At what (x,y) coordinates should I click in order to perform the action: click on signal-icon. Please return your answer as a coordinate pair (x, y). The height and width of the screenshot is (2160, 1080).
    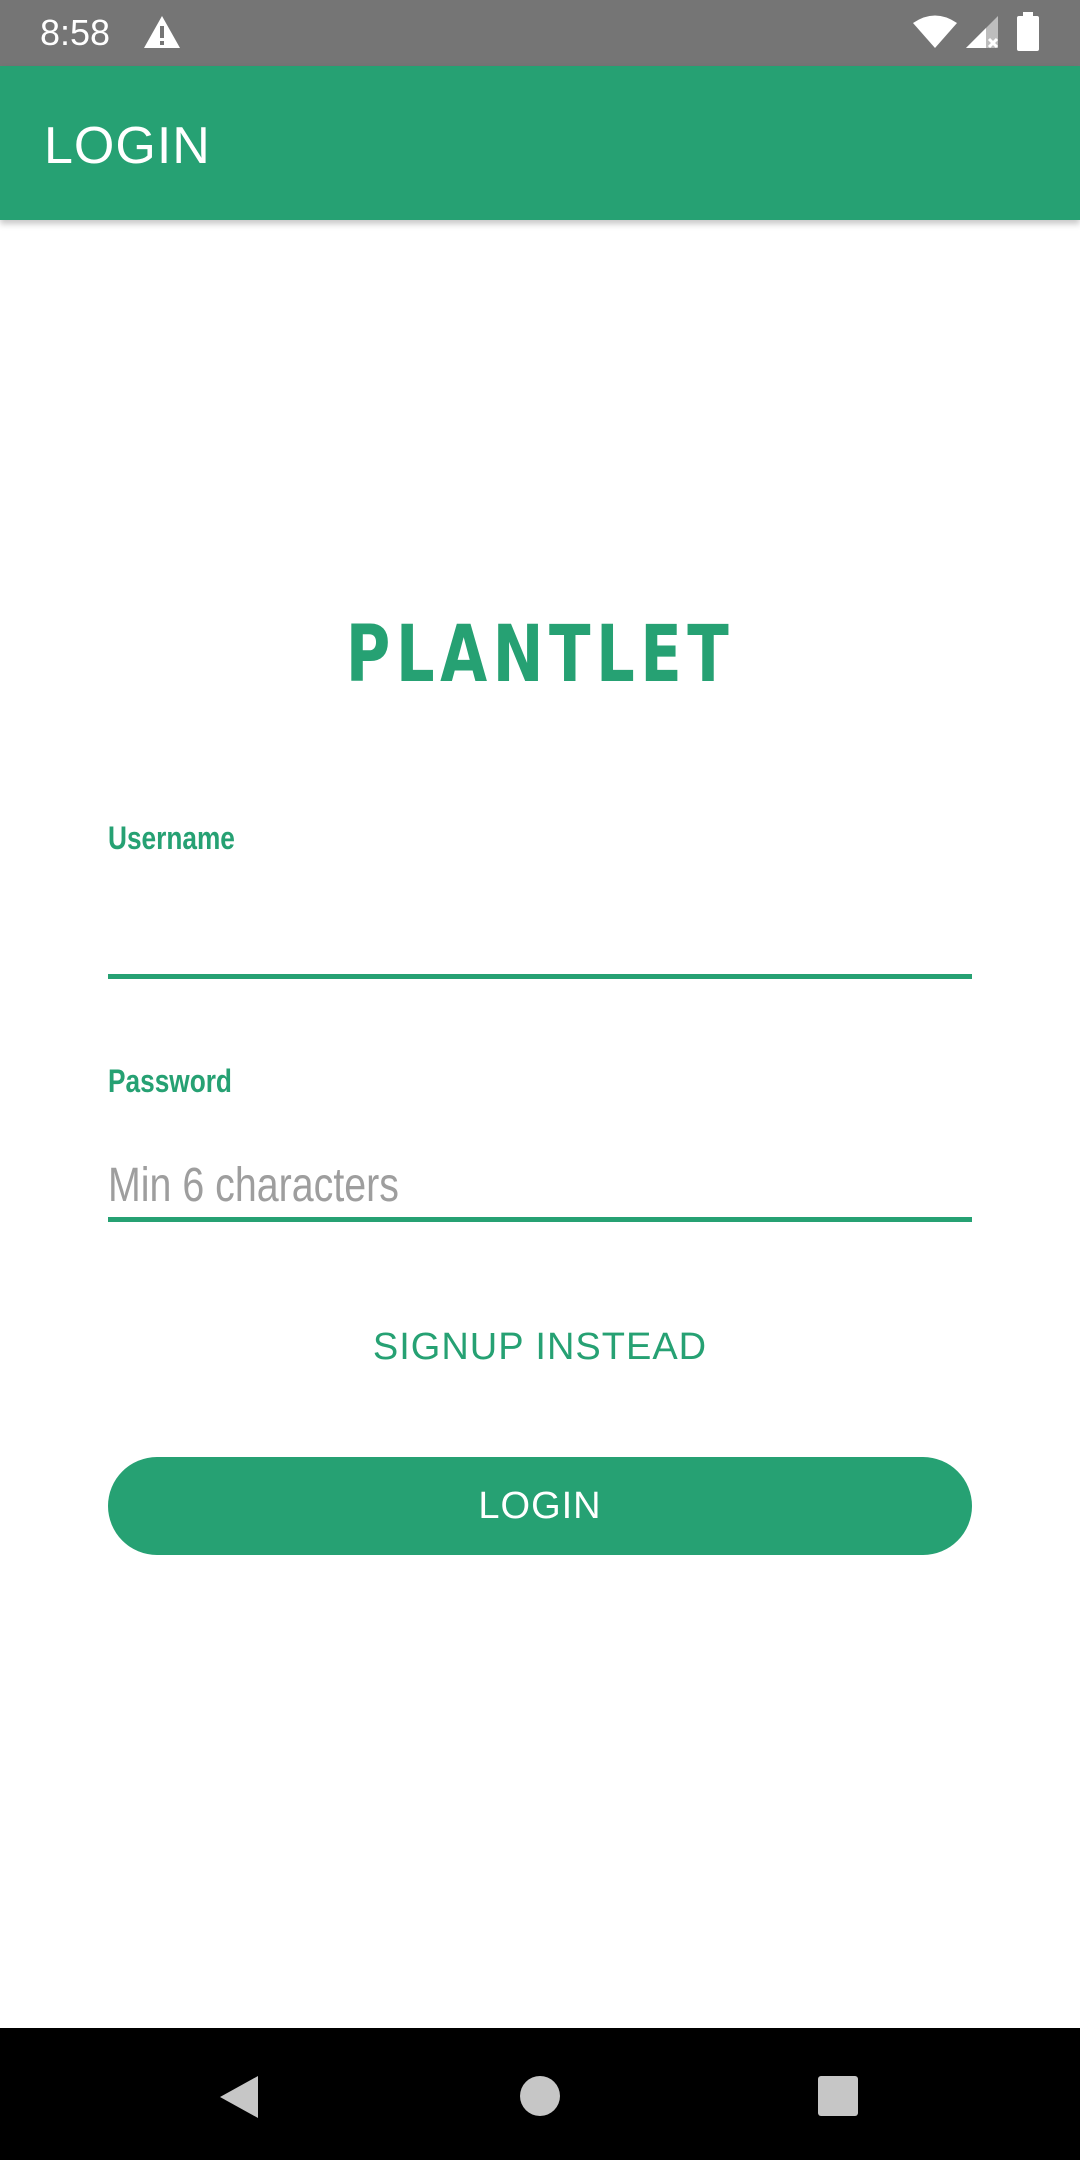
    Looking at the image, I should click on (982, 32).